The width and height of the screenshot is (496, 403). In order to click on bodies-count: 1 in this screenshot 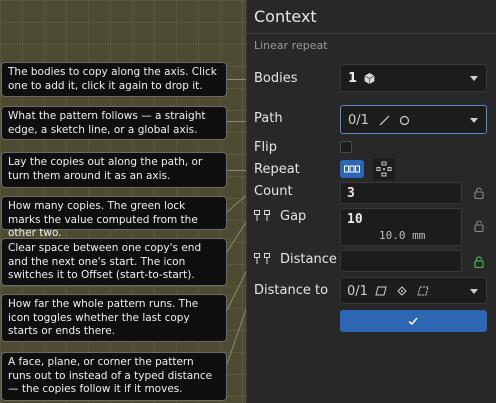, I will do `click(353, 78)`.